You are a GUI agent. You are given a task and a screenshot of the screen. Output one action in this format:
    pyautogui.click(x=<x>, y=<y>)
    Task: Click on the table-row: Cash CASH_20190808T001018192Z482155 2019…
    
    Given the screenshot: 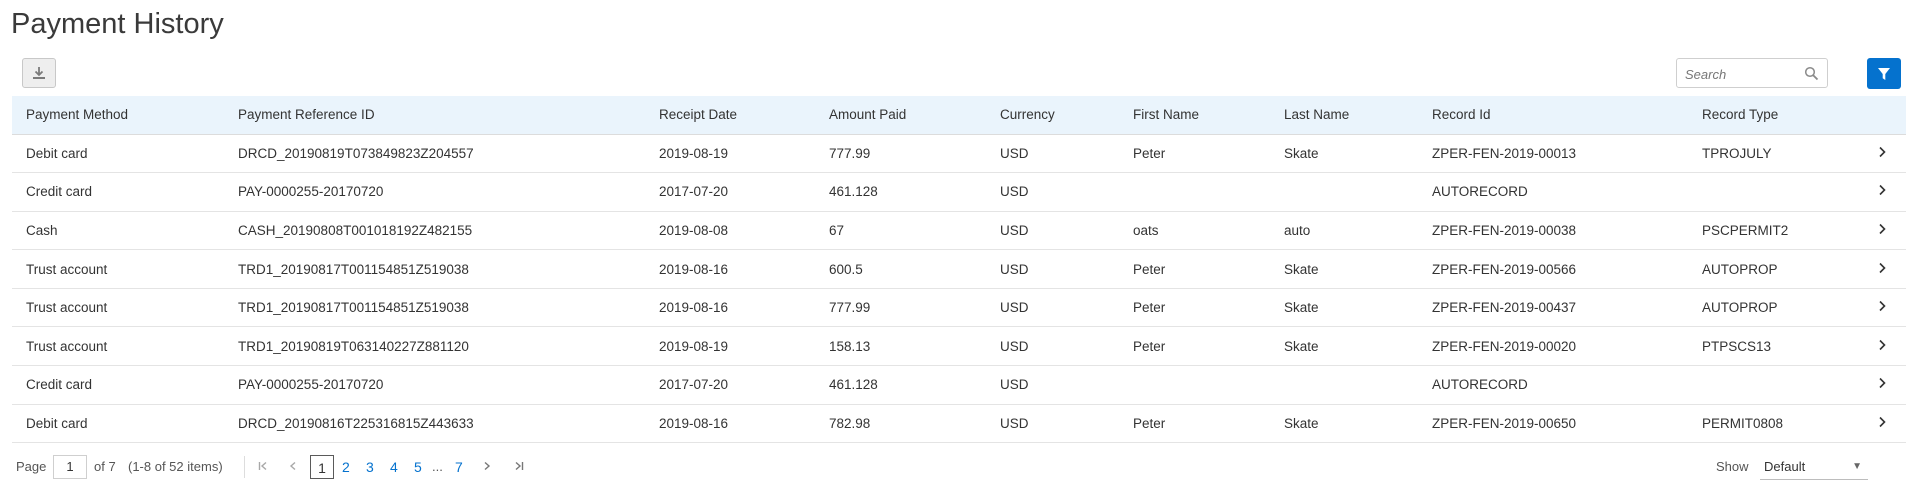 What is the action you would take?
    pyautogui.click(x=959, y=231)
    